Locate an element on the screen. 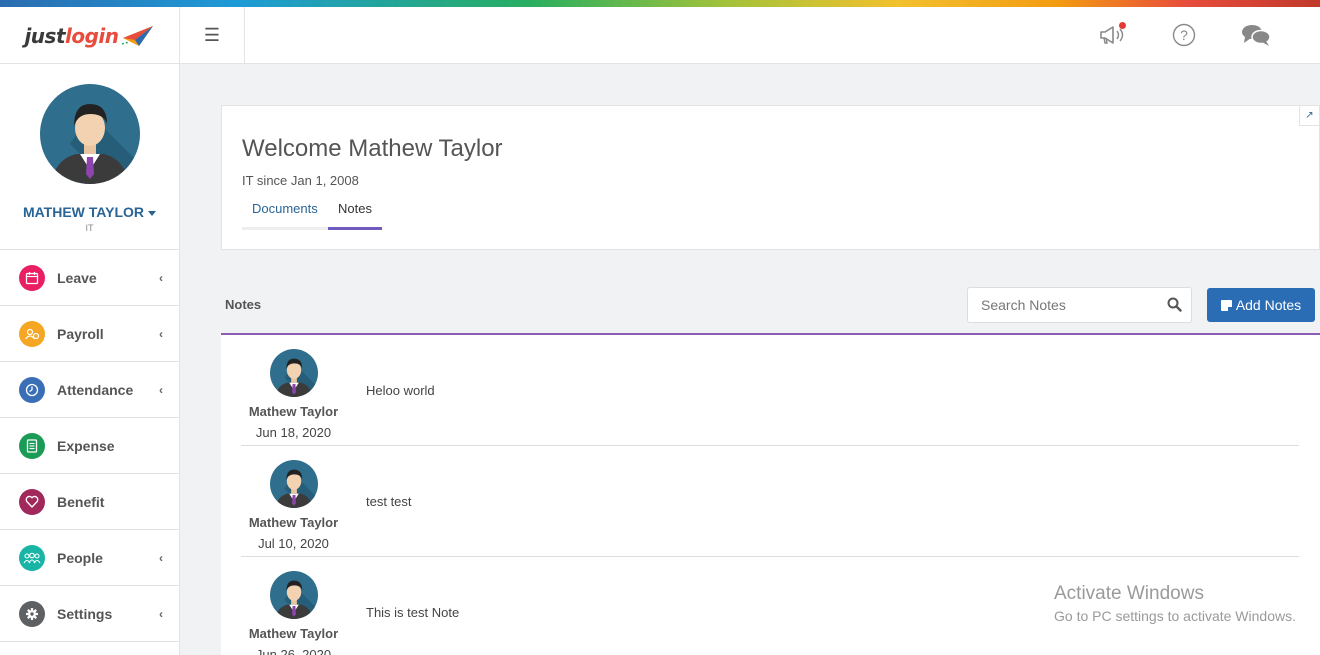  expand-icon: ↗ is located at coordinates (1309, 116).